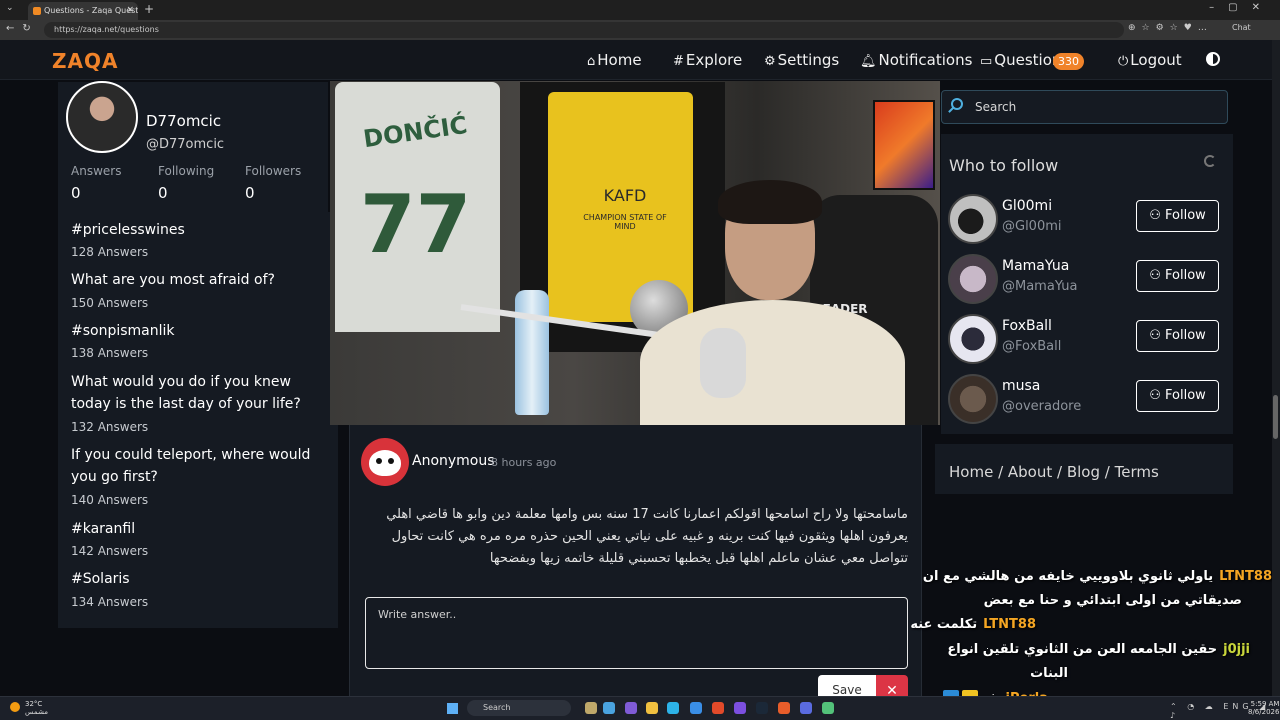 The height and width of the screenshot is (720, 1280). I want to click on nav-logout: ⏻ Logout, so click(1150, 60).